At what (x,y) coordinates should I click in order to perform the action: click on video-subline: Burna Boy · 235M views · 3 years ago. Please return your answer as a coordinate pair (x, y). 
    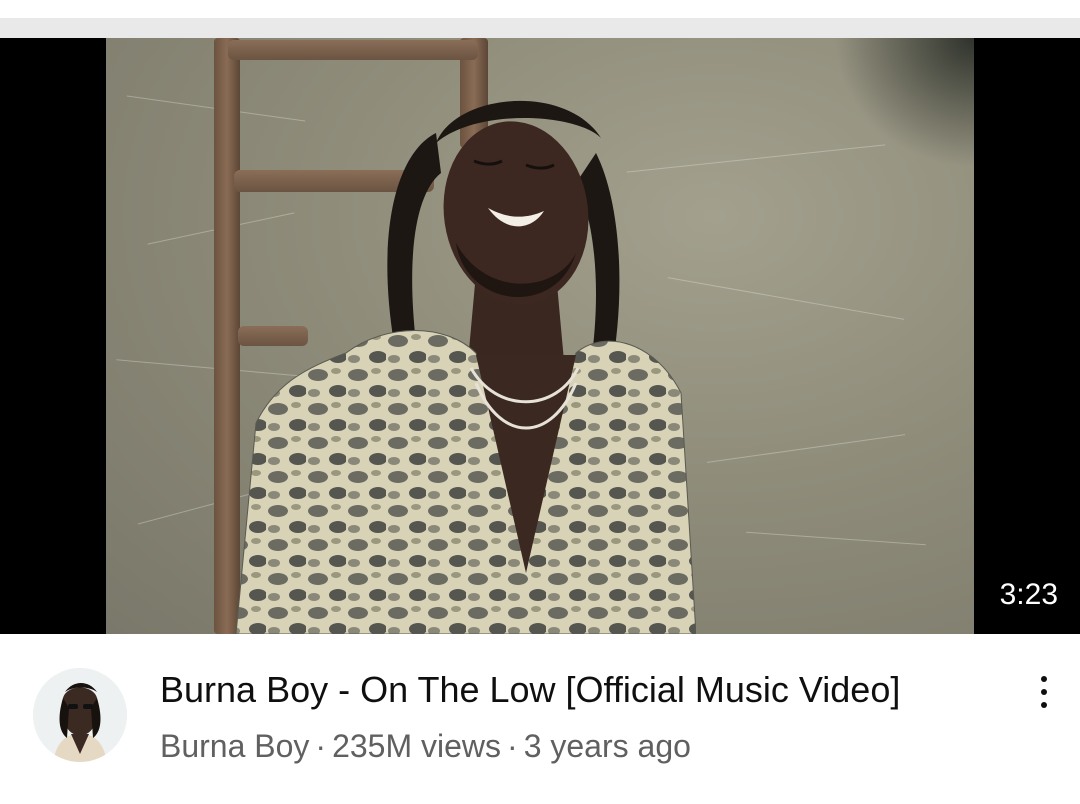
    Looking at the image, I should click on (425, 746).